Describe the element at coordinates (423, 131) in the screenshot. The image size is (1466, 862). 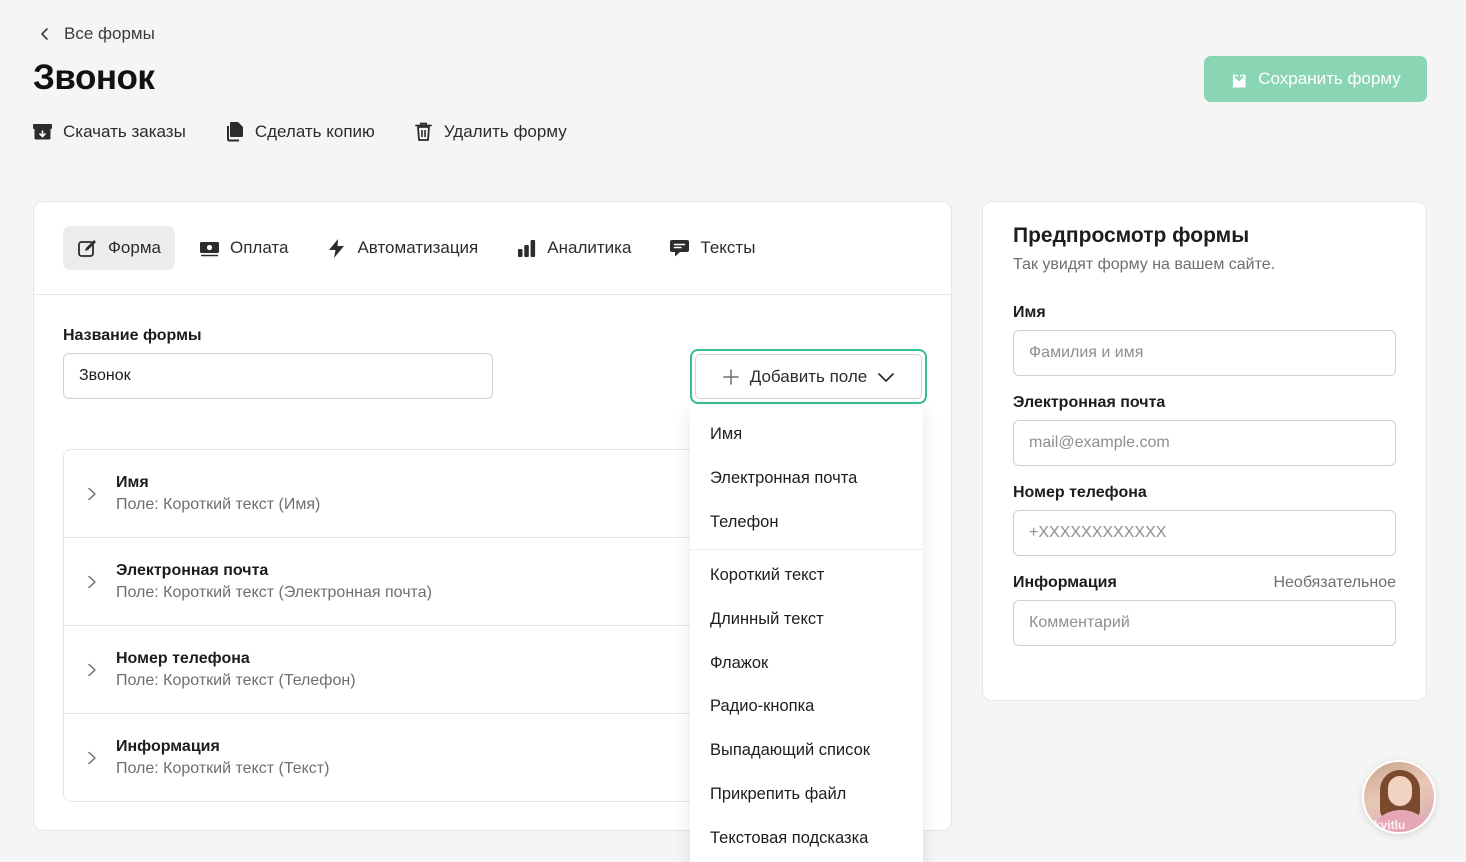
I see `trash-icon` at that location.